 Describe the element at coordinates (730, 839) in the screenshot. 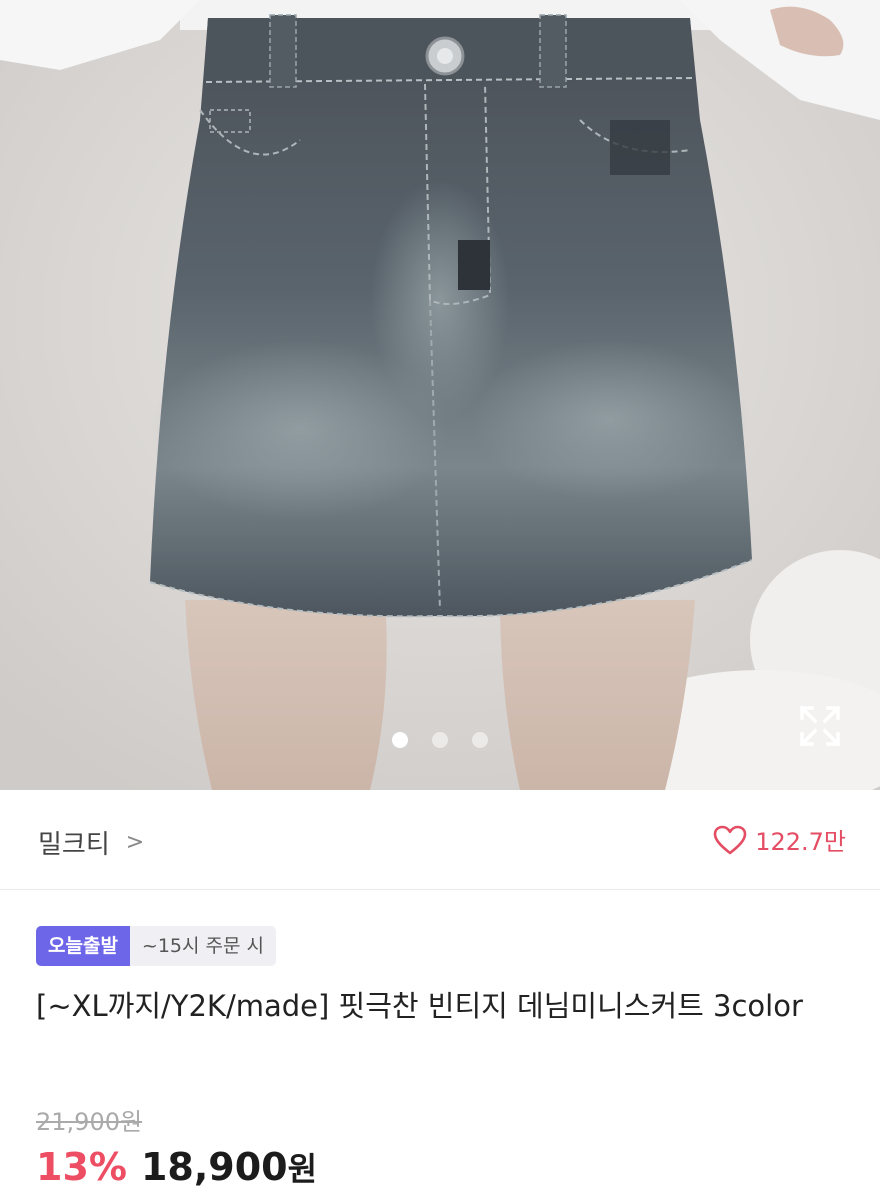

I see `heart-icon` at that location.